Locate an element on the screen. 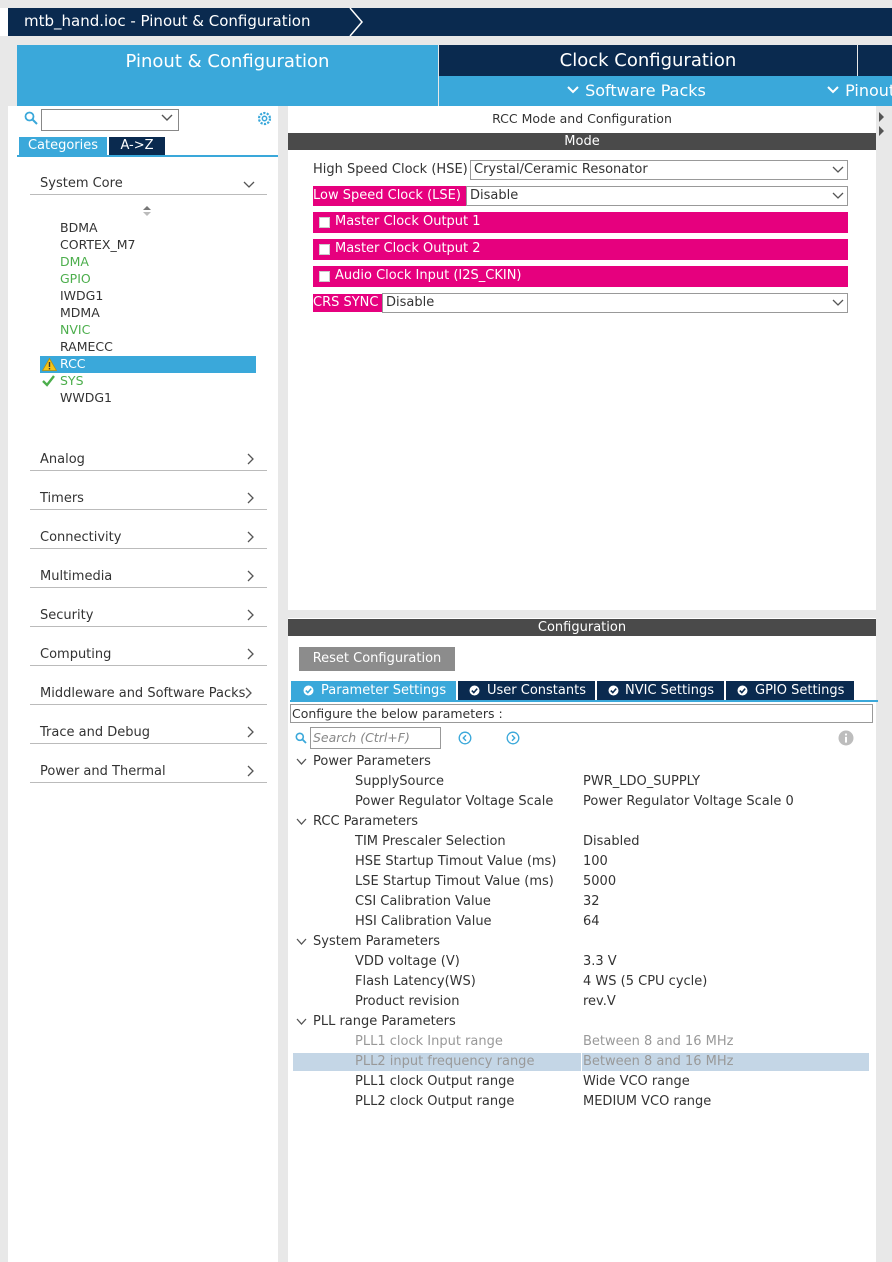 The image size is (892, 1262). param-name: TIM Prescaler Selection is located at coordinates (430, 841).